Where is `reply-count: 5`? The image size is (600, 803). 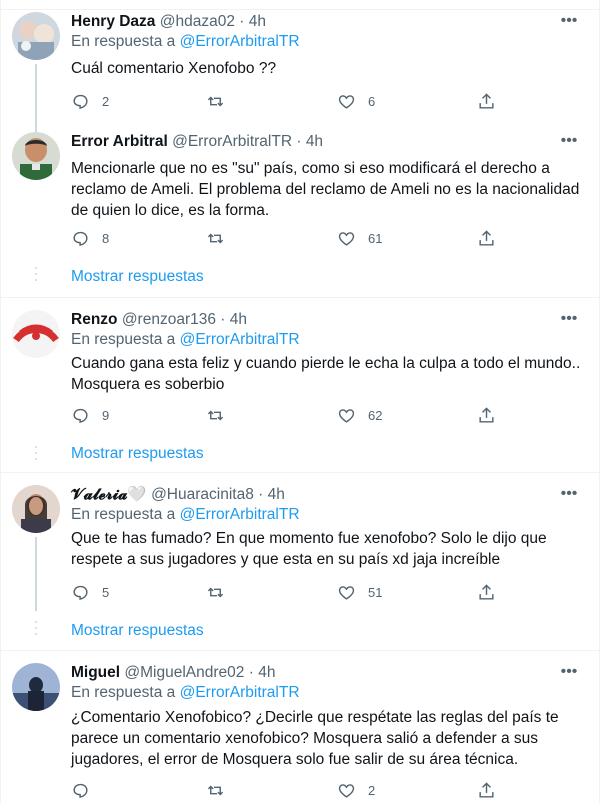
reply-count: 5 is located at coordinates (106, 592).